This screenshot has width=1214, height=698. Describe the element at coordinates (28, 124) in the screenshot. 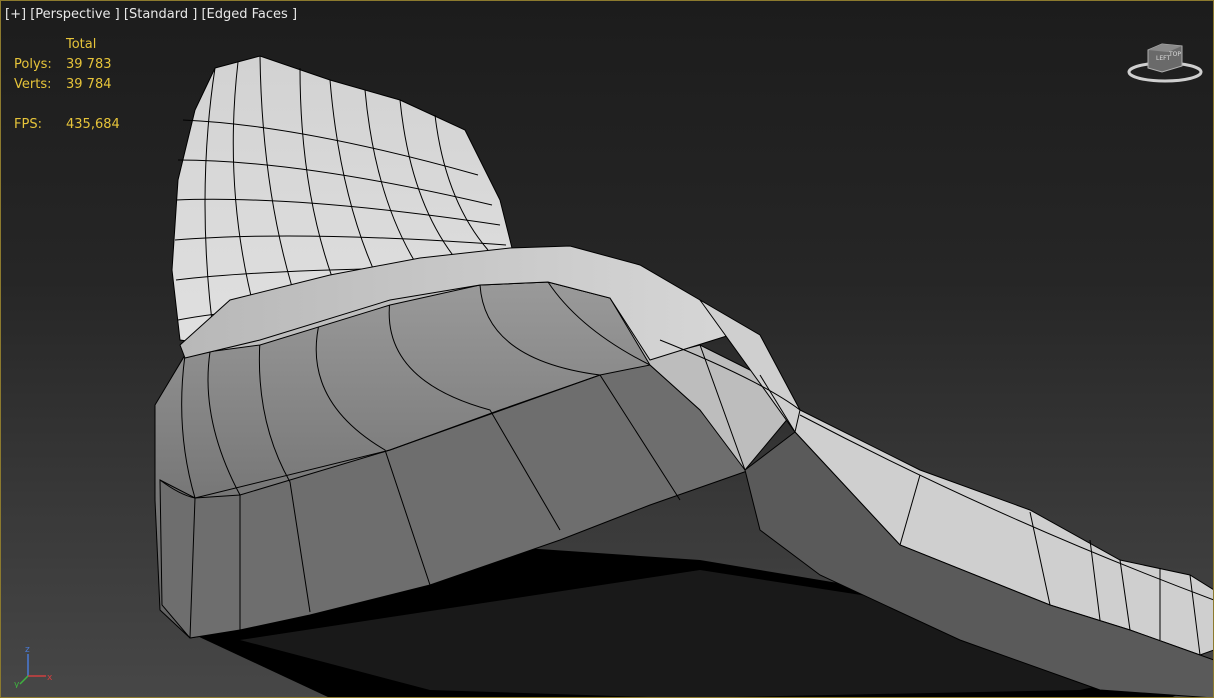

I see `fps-label: FPS:` at that location.